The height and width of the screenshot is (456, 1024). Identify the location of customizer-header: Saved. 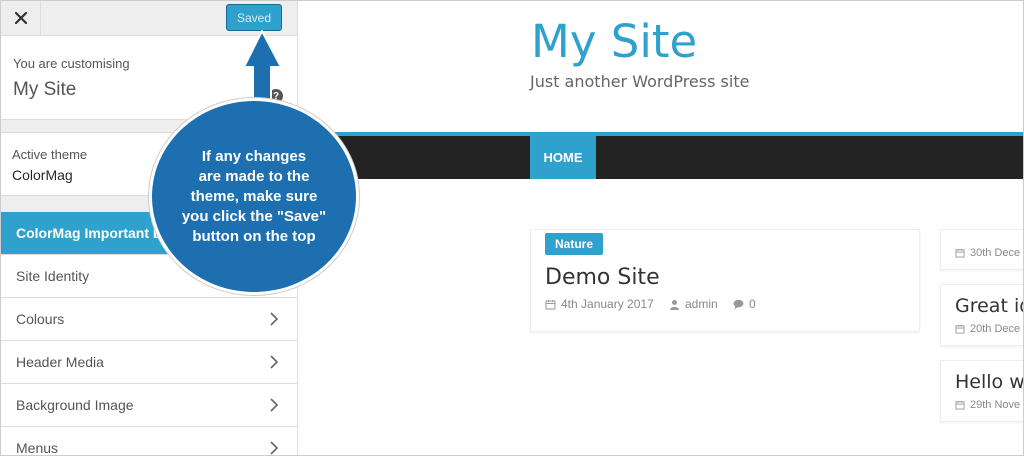
(149, 18).